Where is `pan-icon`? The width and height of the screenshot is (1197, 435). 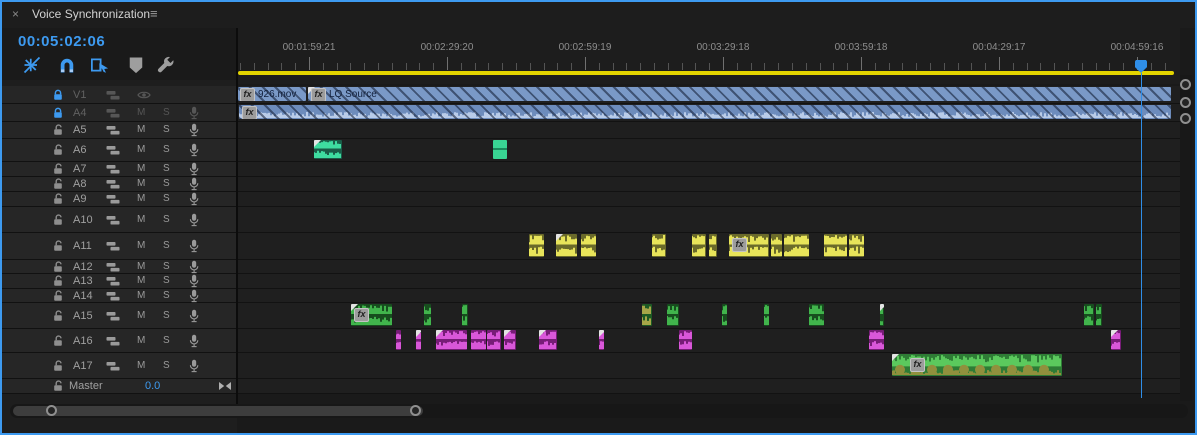
pan-icon is located at coordinates (225, 386).